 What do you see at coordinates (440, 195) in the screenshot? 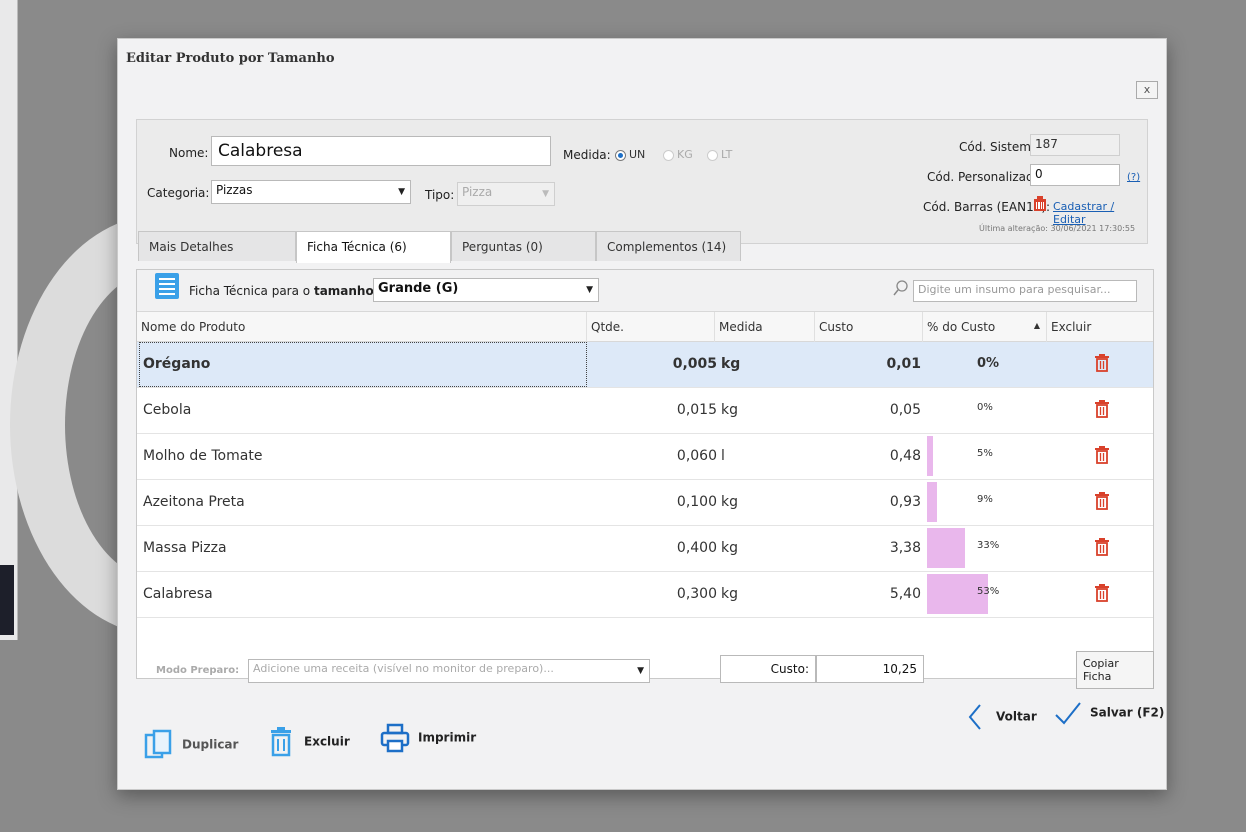
I see `tipo-label: Tipo:` at bounding box center [440, 195].